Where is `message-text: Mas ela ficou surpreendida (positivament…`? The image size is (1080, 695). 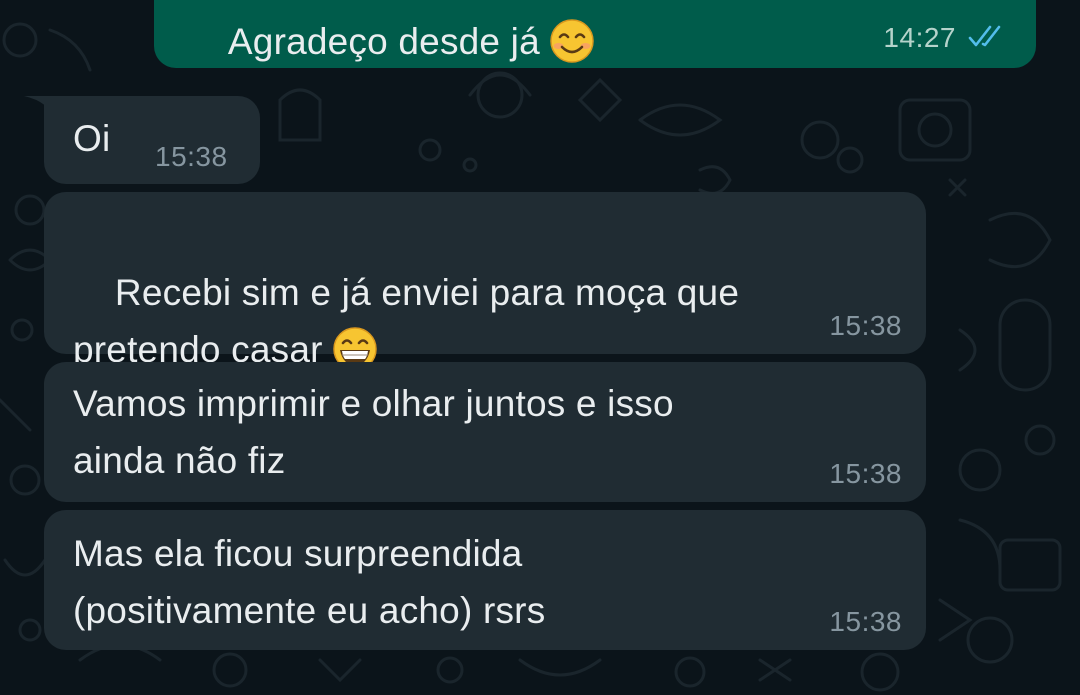 message-text: Mas ela ficou surpreendida (positivament… is located at coordinates (309, 582).